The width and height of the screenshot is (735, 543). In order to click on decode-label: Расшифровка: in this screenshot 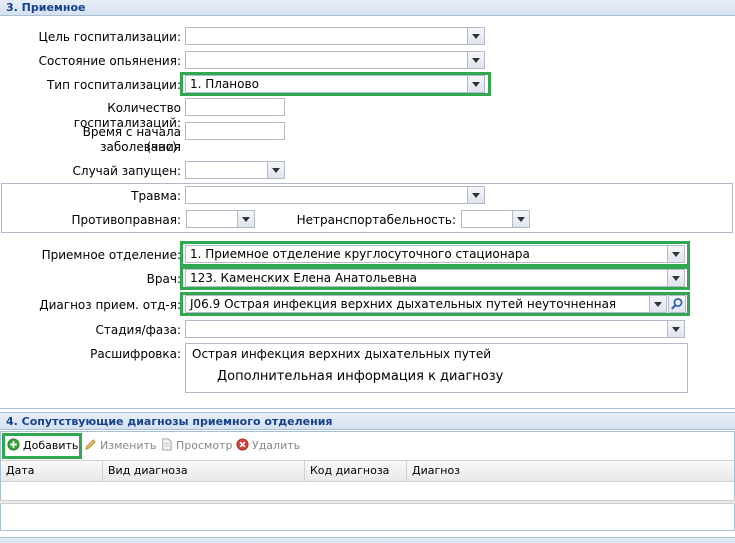, I will do `click(135, 354)`.